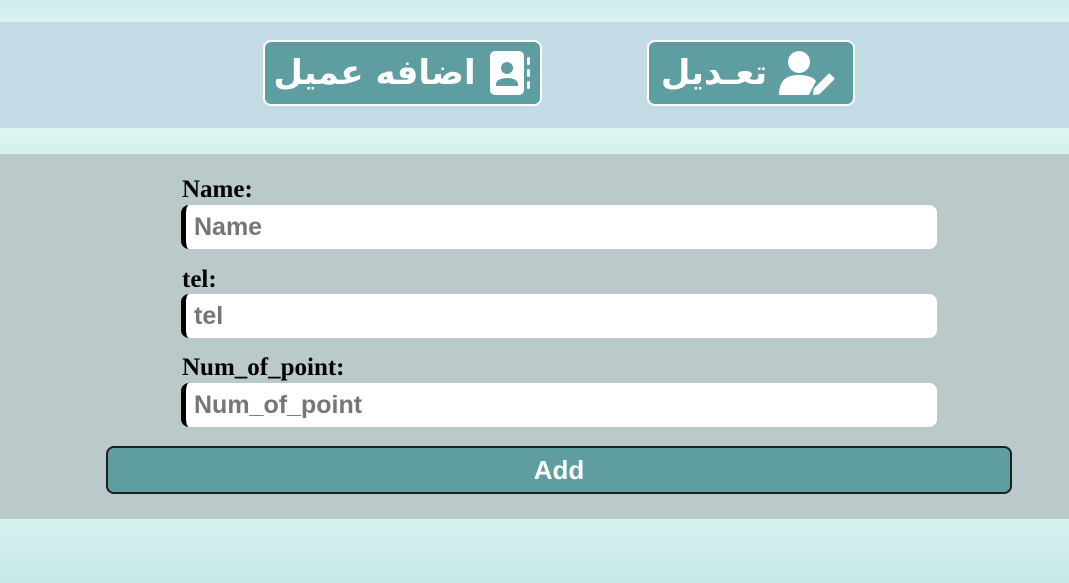  What do you see at coordinates (510, 73) in the screenshot?
I see `address-book-icon` at bounding box center [510, 73].